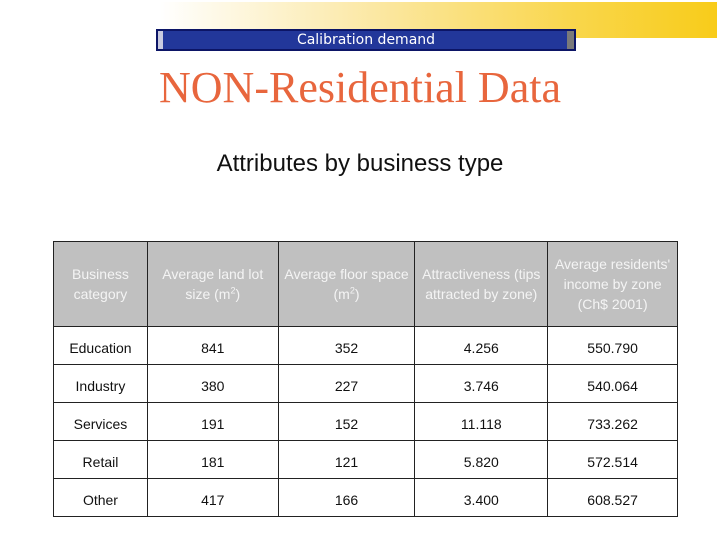  I want to click on cell-attractiveness: 3.400, so click(481, 497).